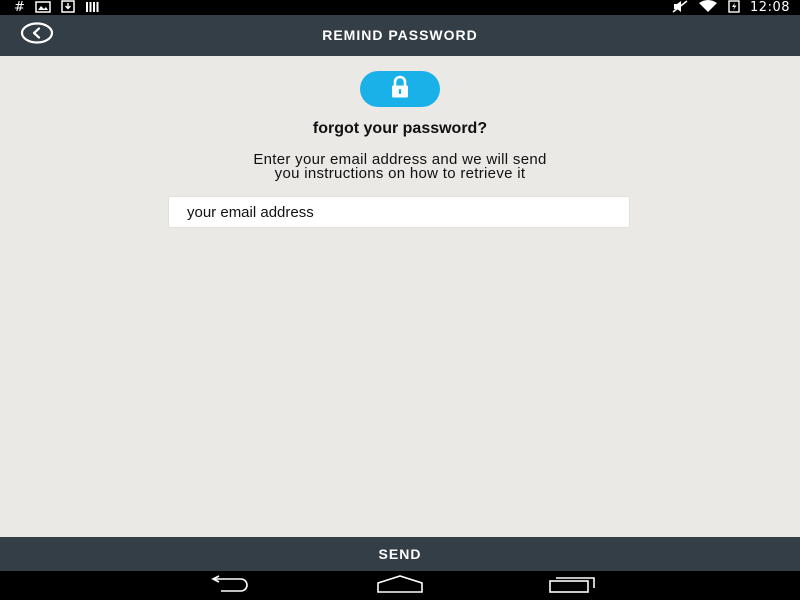  I want to click on lock-icon, so click(400, 89).